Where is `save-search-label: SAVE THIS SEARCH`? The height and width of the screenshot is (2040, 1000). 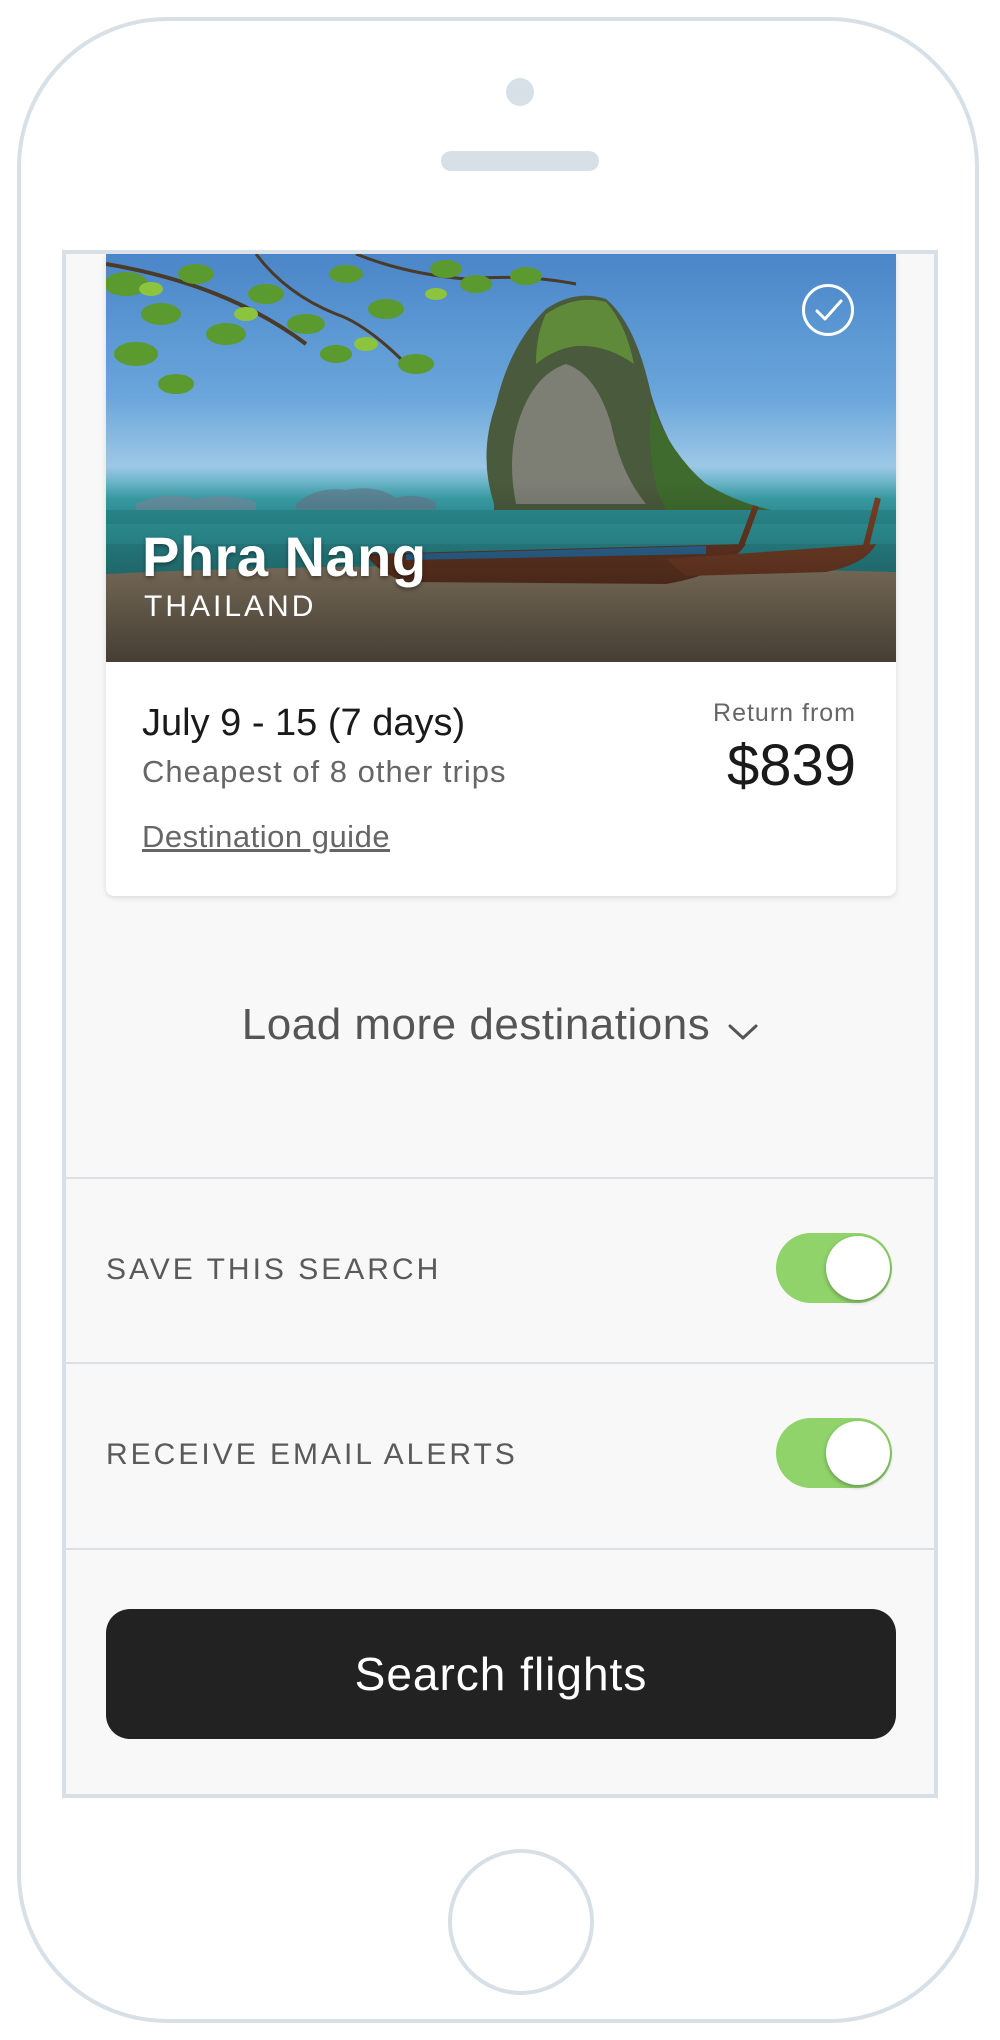
save-search-label: SAVE THIS SEARCH is located at coordinates (274, 1269).